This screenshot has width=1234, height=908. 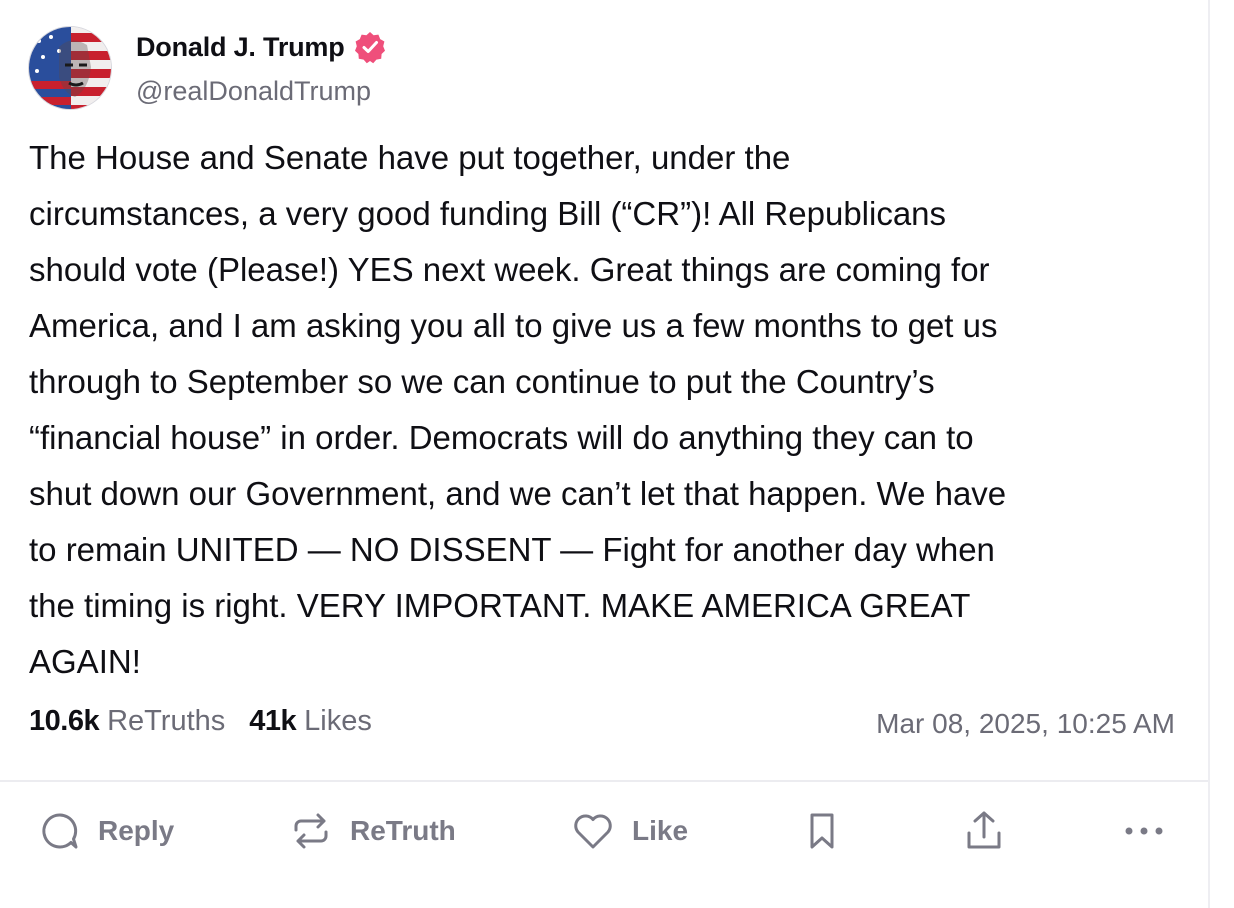 I want to click on author-display-name: Donald J. Trump, so click(x=240, y=47).